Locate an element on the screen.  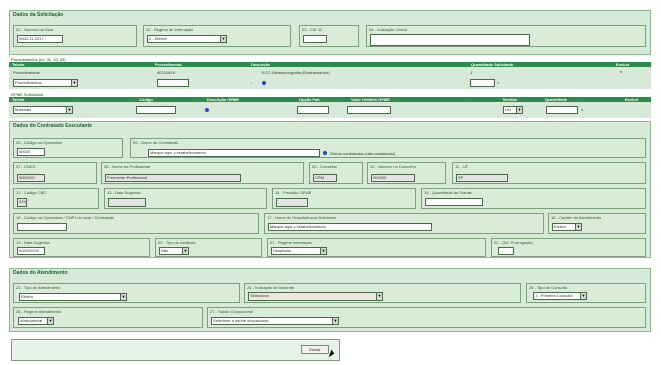
codigo-operadora-box: 05 - Código na Operadora 00000 is located at coordinates (68, 148).